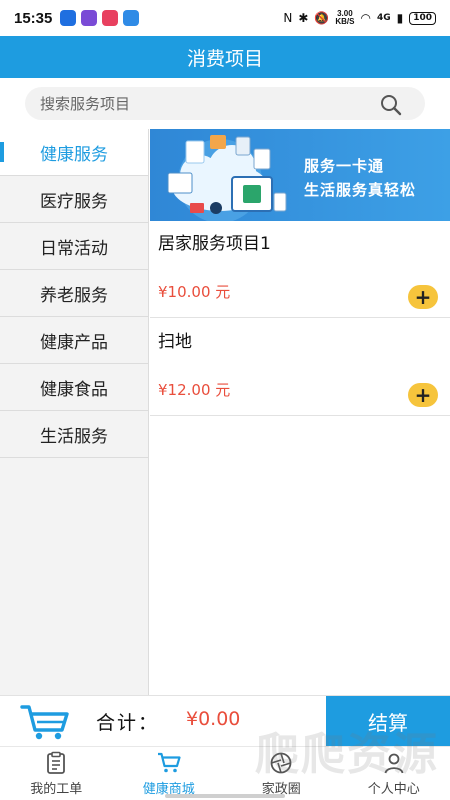  I want to click on cart-bar: 合计： ¥0.00 结算, so click(225, 720).